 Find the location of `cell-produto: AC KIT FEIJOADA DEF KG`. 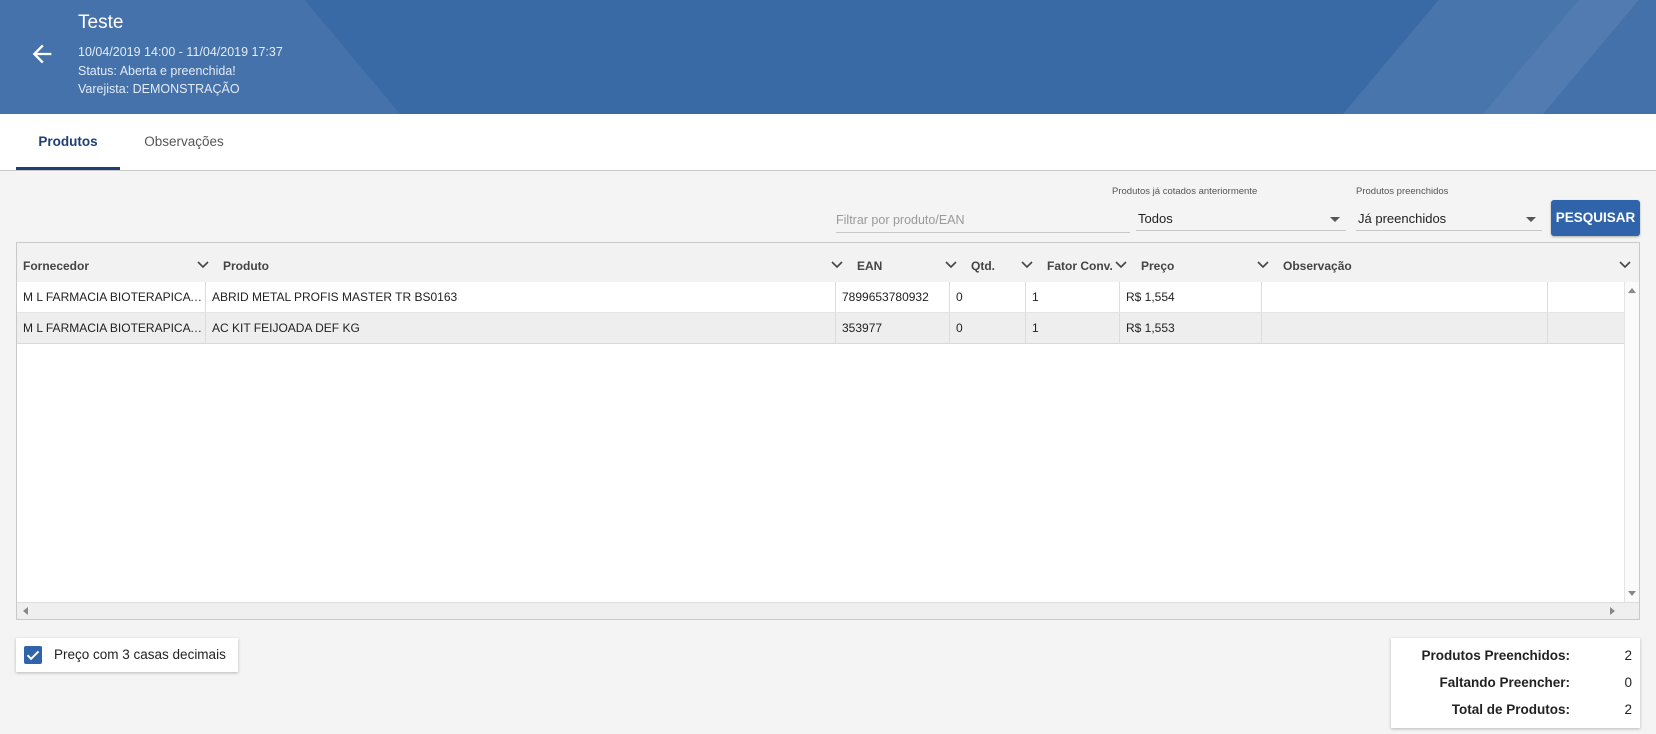

cell-produto: AC KIT FEIJOADA DEF KG is located at coordinates (521, 328).